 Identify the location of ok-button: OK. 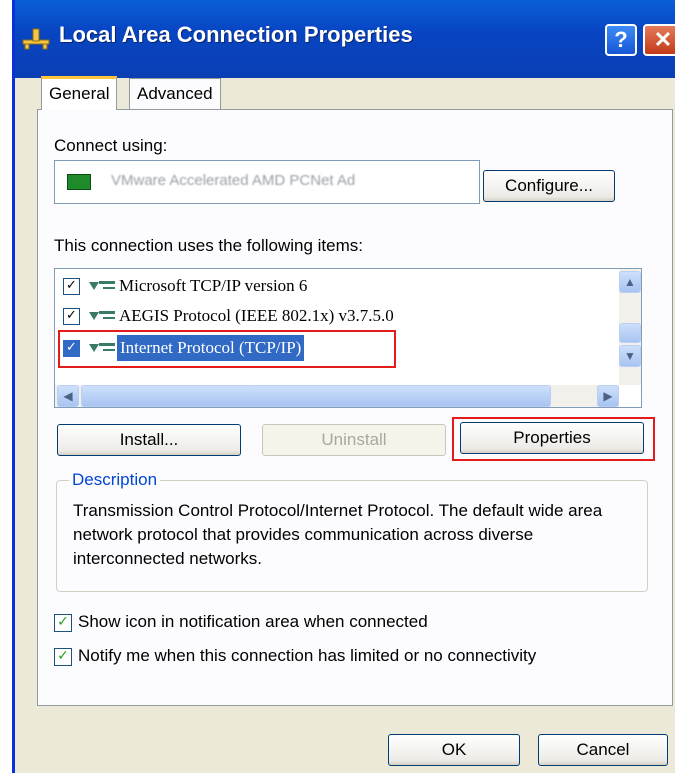
(454, 750).